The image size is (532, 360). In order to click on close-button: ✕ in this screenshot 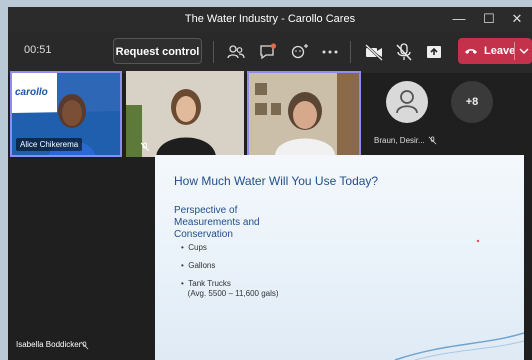, I will do `click(517, 19)`.